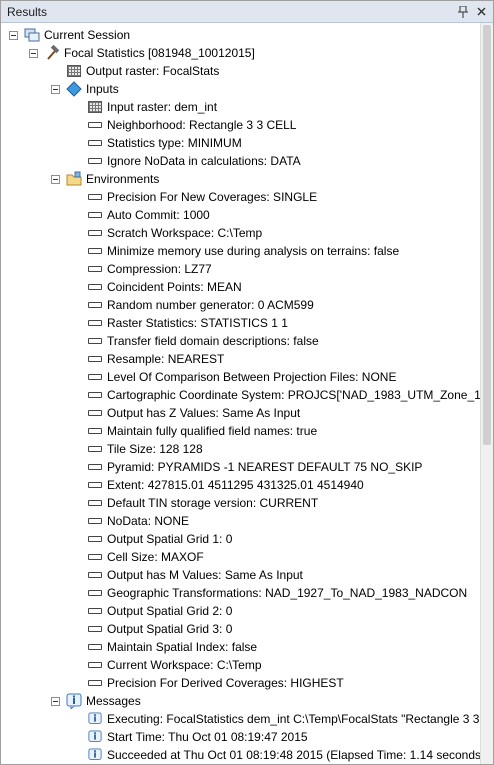  Describe the element at coordinates (155, 449) in the screenshot. I see `environment-item-label: Tile Size: 128 128` at that location.